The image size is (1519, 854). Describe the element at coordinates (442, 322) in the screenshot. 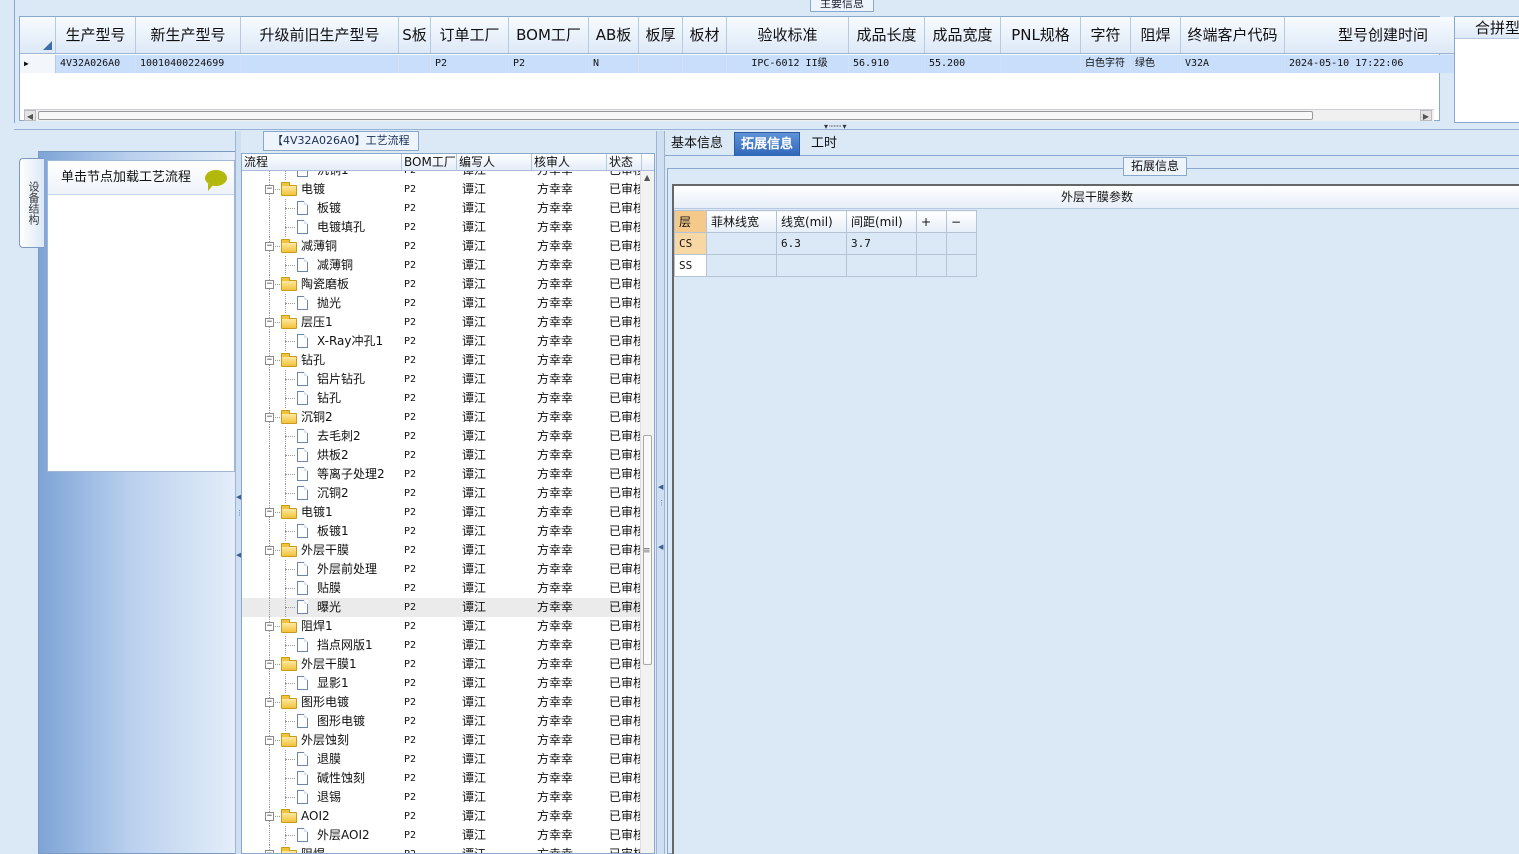

I see `tree-row: − 层压1 P2 谭江 方幸幸 已审核` at that location.